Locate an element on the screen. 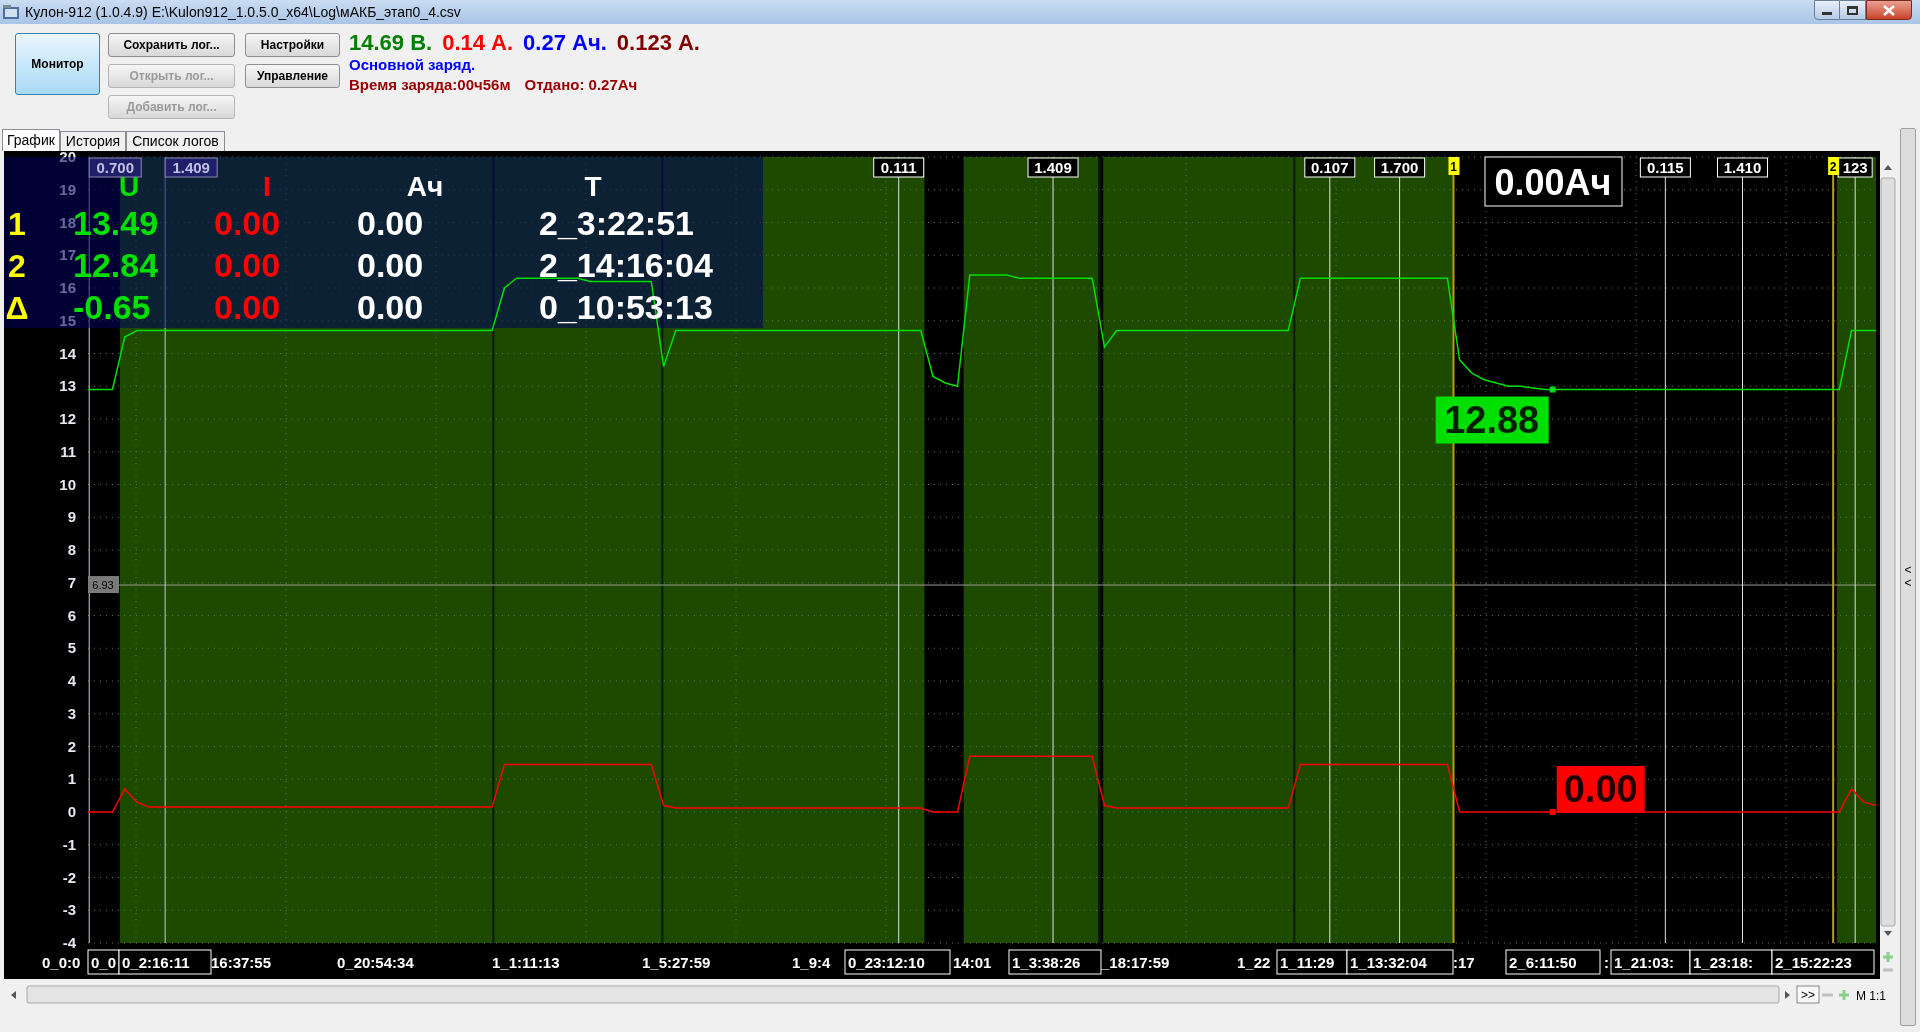 This screenshot has height=1032, width=1920. reading-value: 14.69 В. is located at coordinates (391, 43).